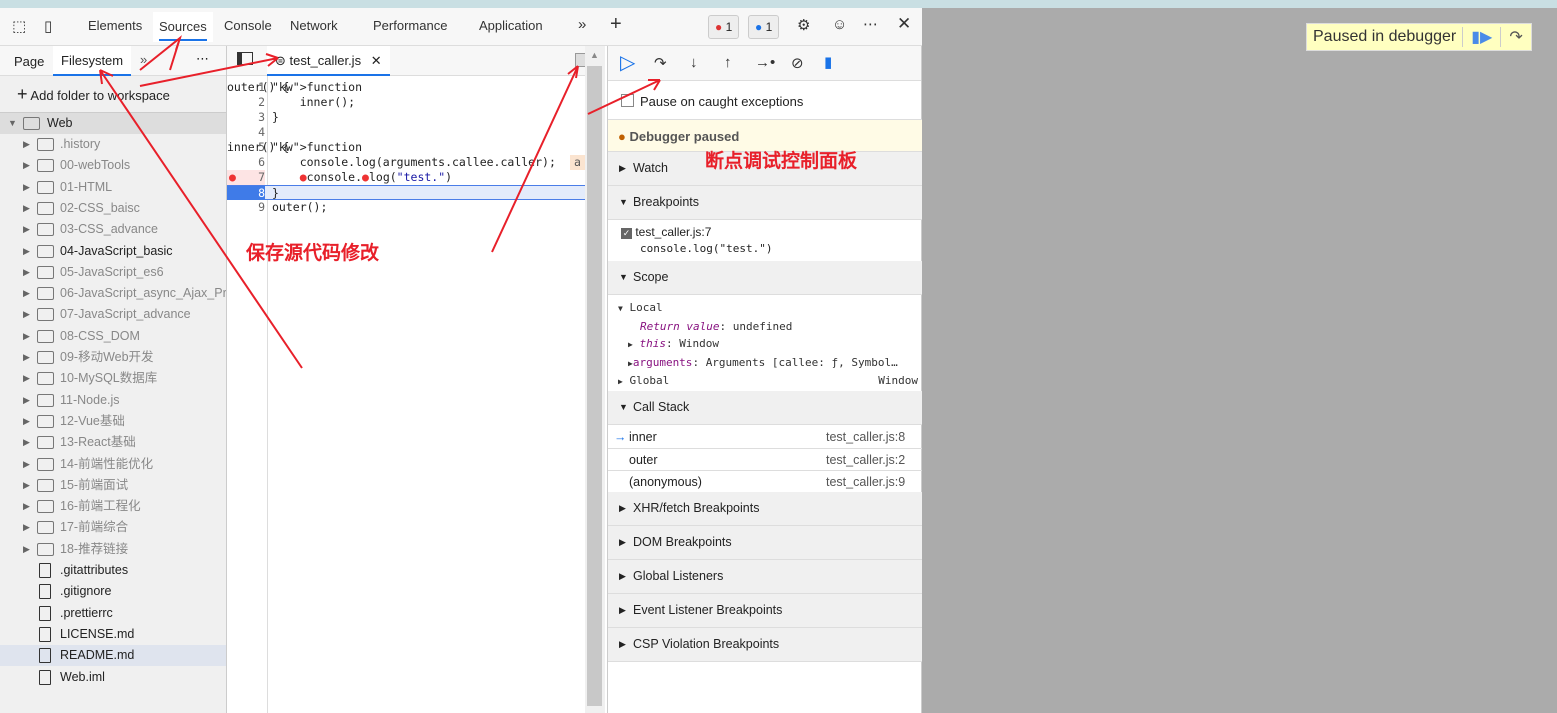 This screenshot has height=713, width=1557. I want to click on code-line: ● 7 ●console.●log("test."), so click(406, 177).